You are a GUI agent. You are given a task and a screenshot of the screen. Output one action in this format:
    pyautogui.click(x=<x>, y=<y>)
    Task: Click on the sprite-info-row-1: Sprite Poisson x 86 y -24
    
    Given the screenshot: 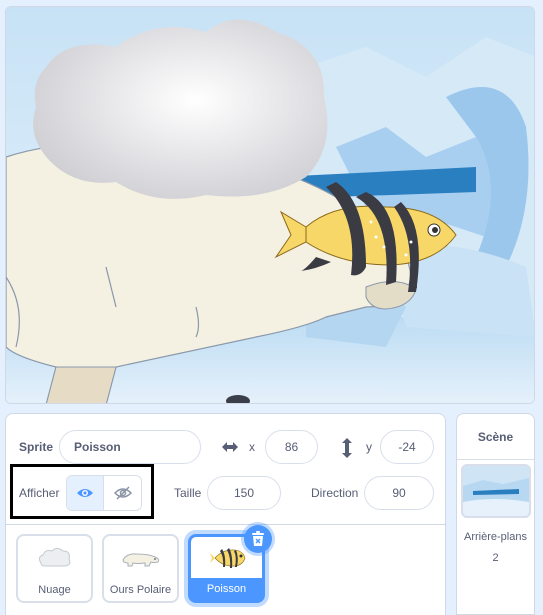 What is the action you would take?
    pyautogui.click(x=225, y=447)
    